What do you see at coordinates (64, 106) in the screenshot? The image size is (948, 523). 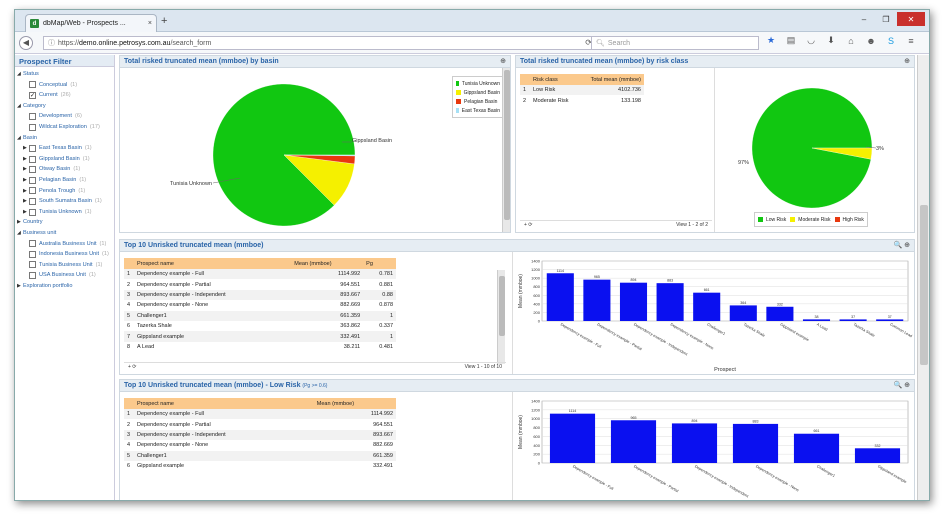 I see `filter-item: ◢ Category` at bounding box center [64, 106].